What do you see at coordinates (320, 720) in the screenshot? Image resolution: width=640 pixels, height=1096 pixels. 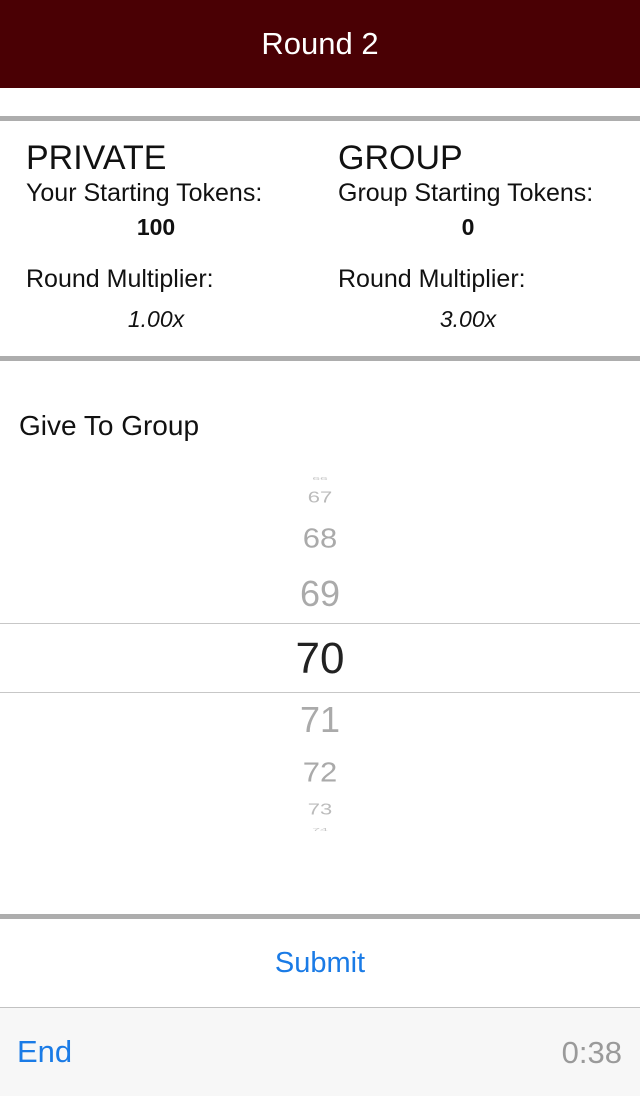 I see `picker-option: 71` at bounding box center [320, 720].